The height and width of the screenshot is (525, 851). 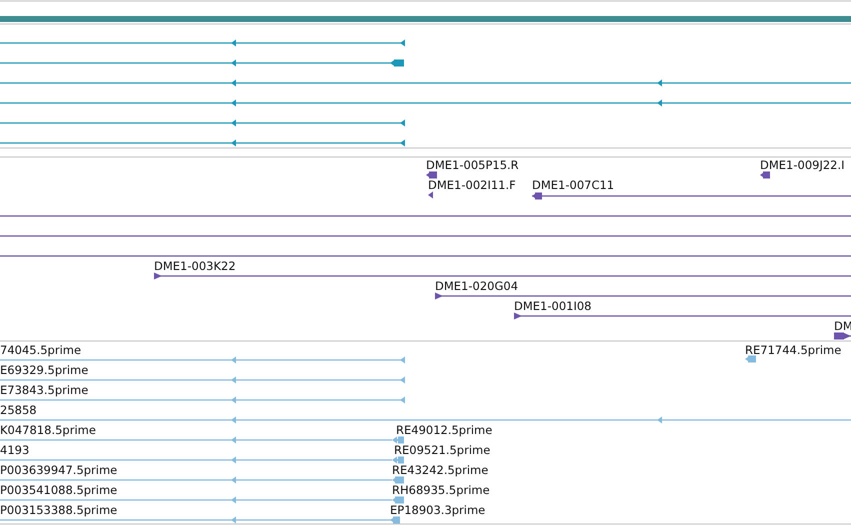 I want to click on feature-label: P003541088.5prime, so click(x=59, y=490).